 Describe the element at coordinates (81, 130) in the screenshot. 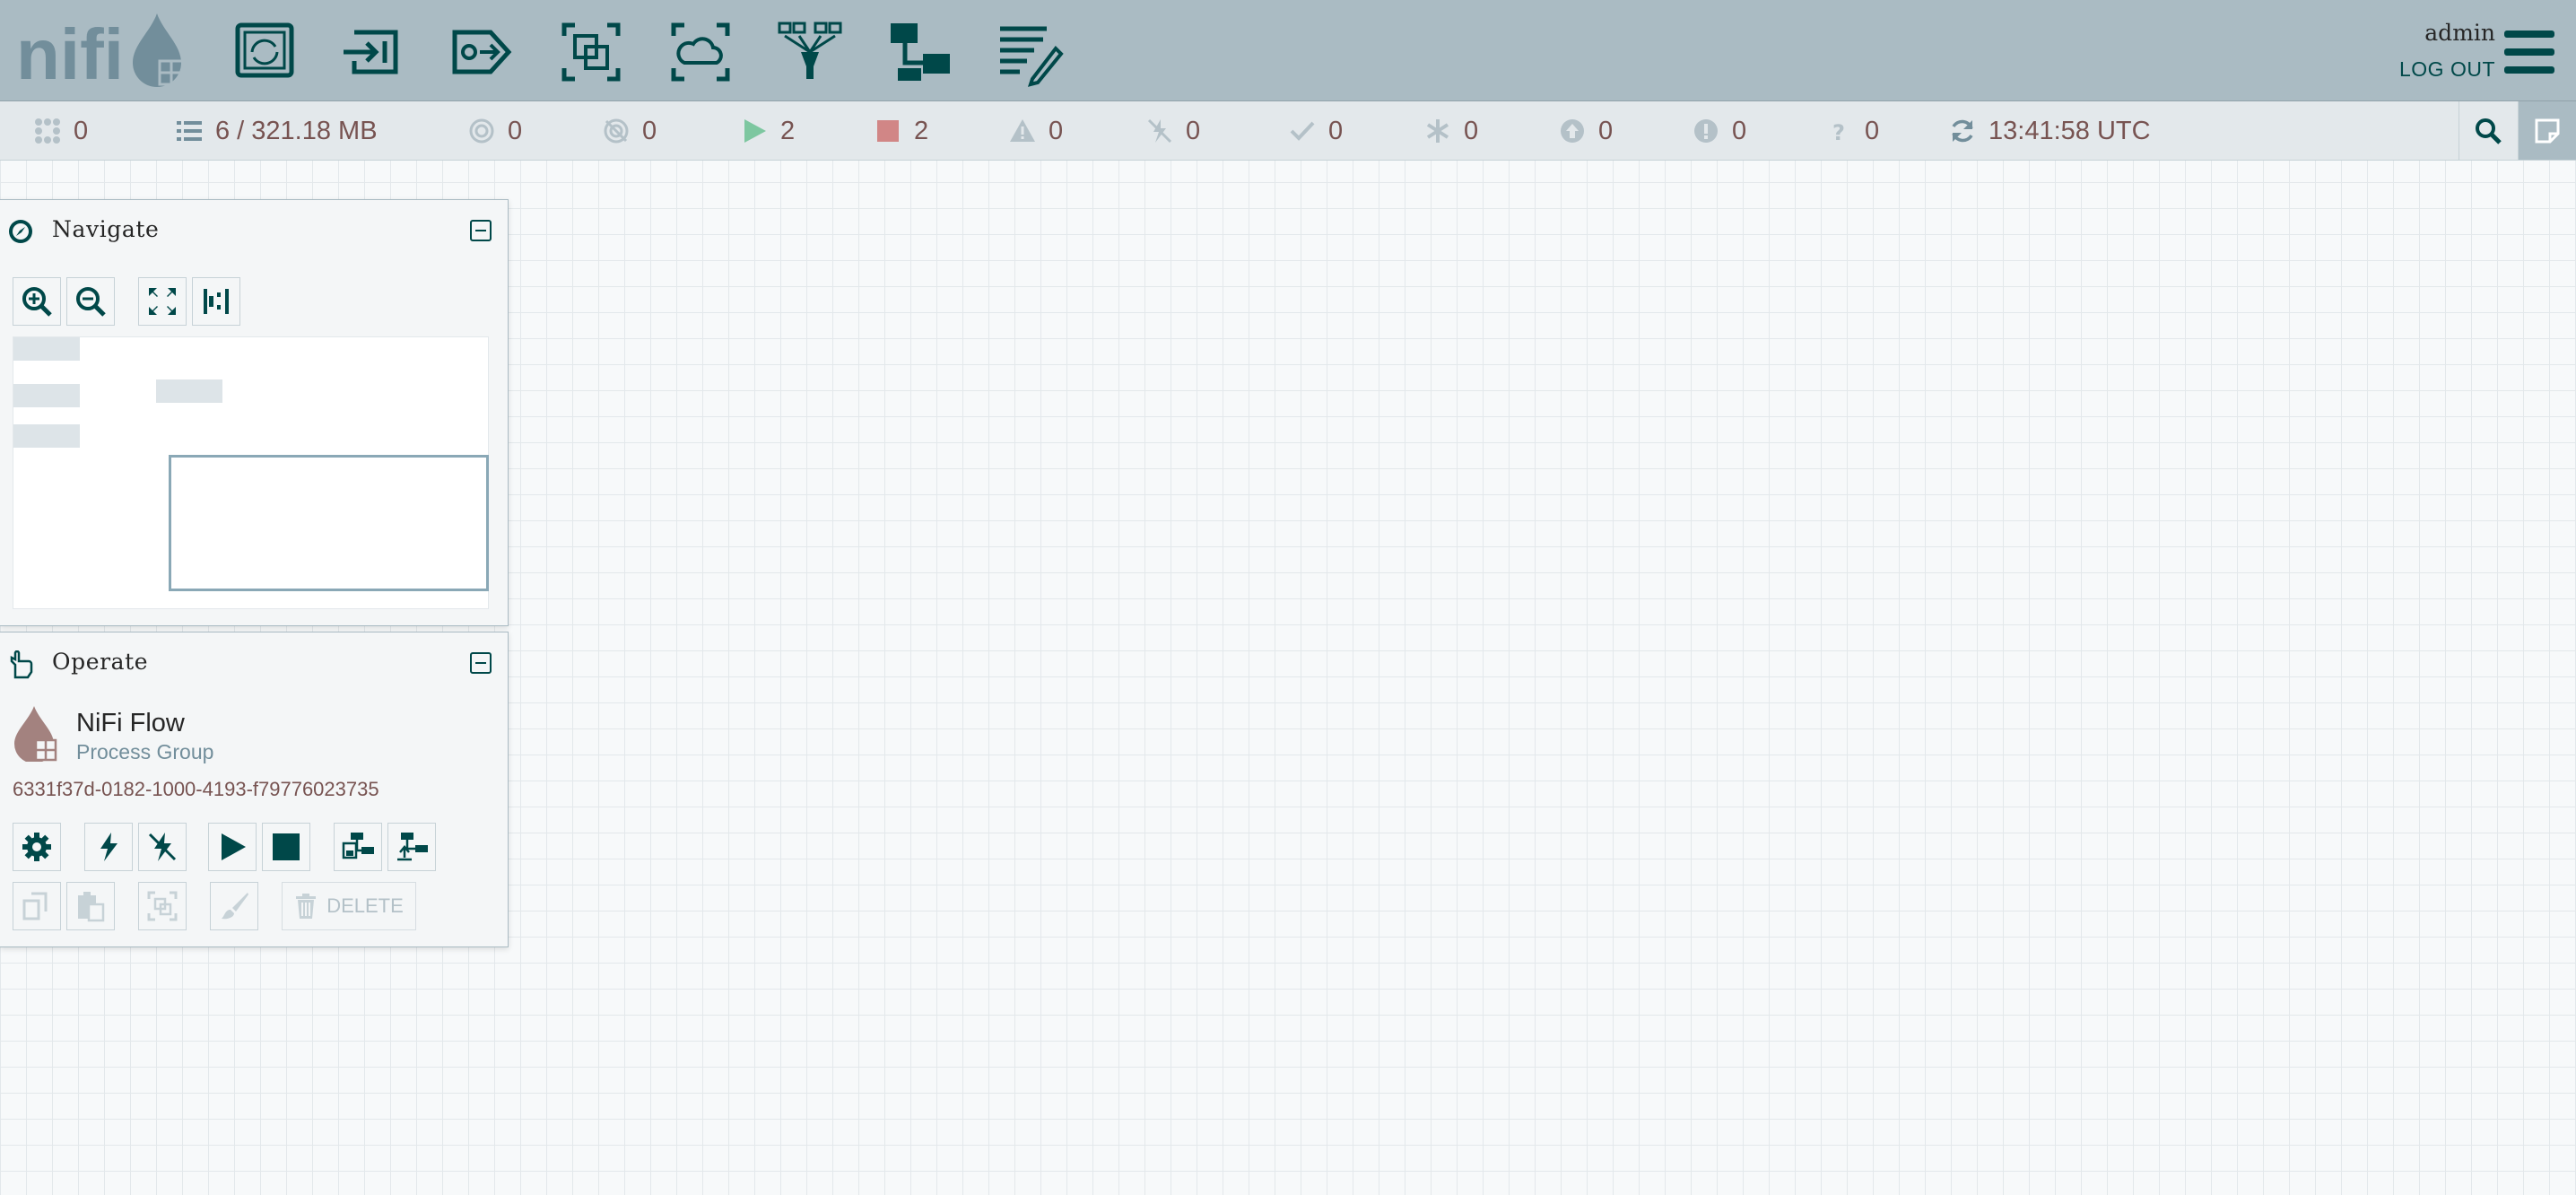

I see `active-threads-value: 0` at that location.